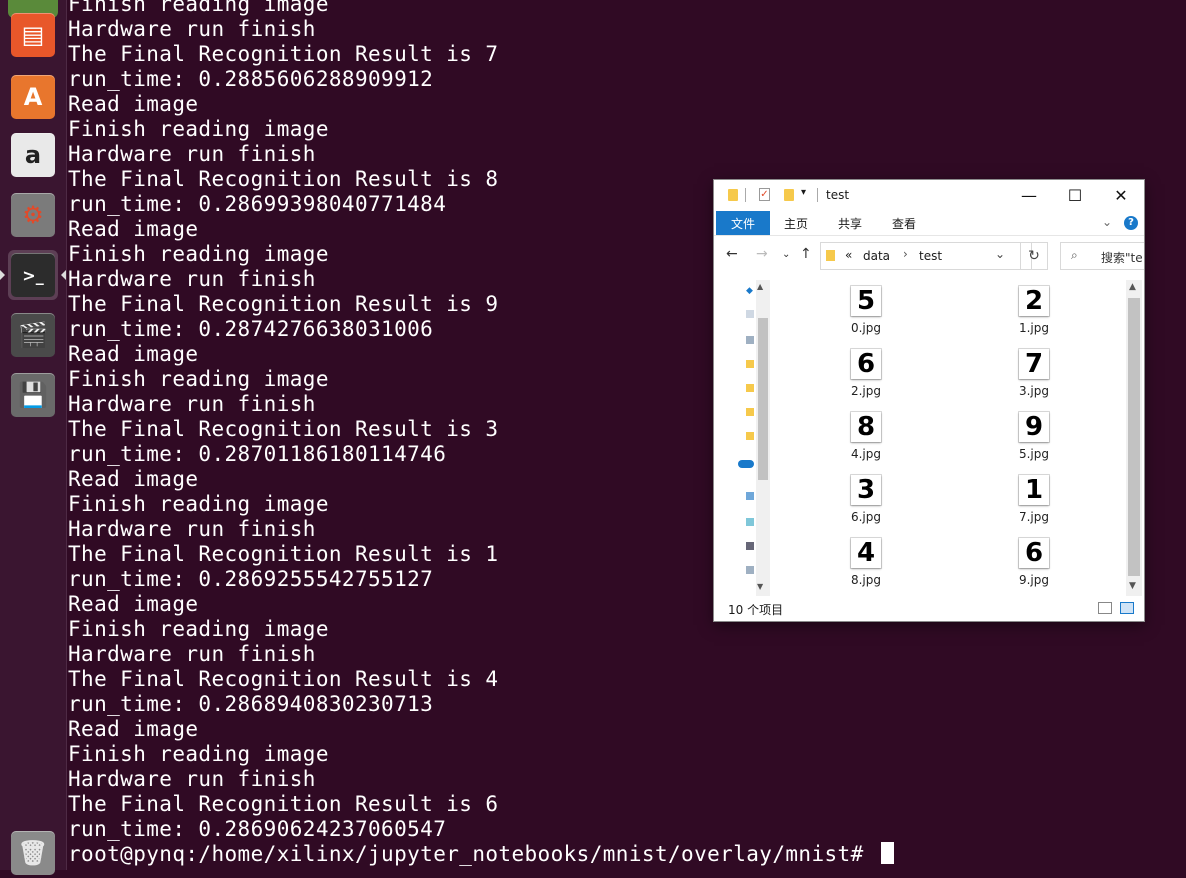  Describe the element at coordinates (1029, 195) in the screenshot. I see `minimize-button: —` at that location.